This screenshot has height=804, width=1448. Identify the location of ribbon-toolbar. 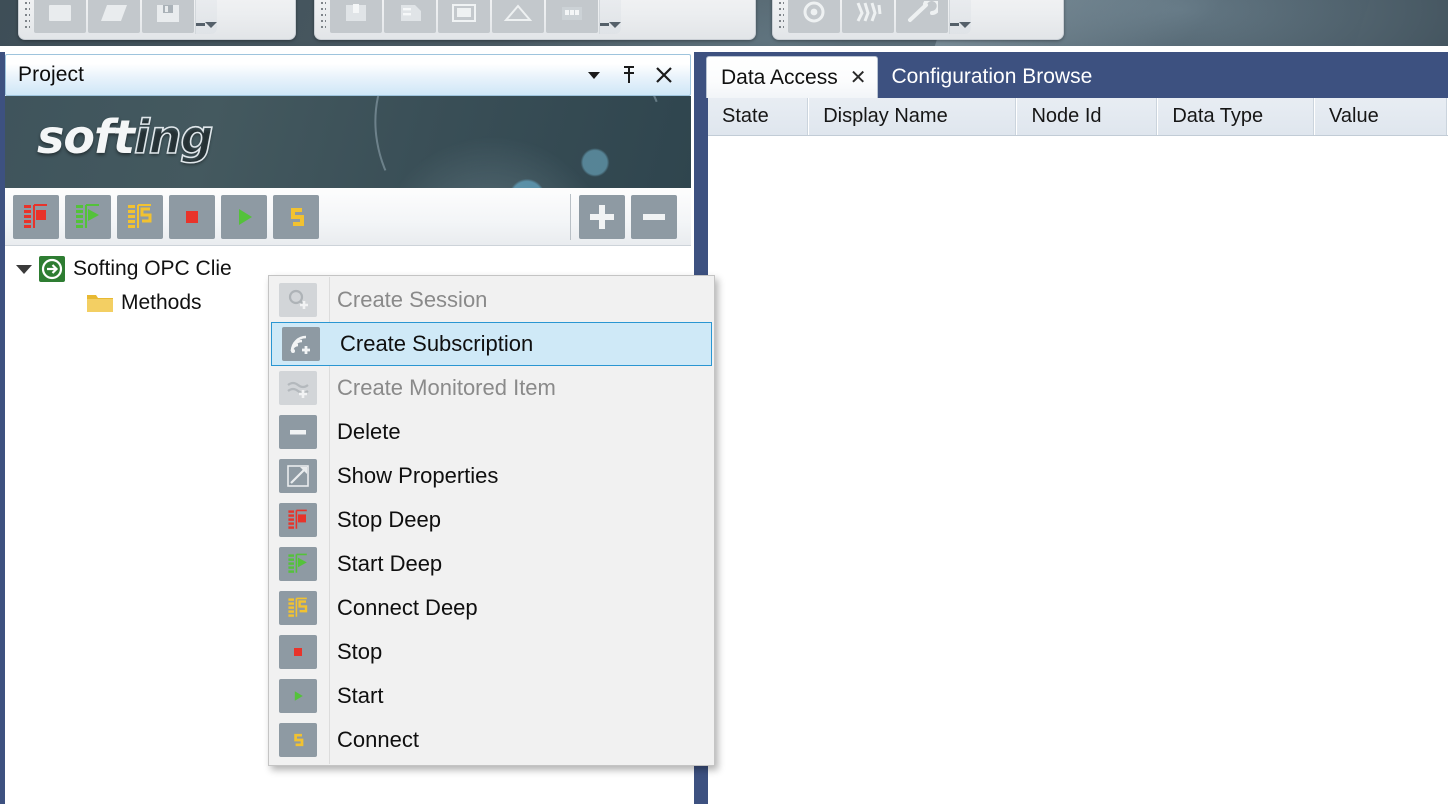
(724, 23).